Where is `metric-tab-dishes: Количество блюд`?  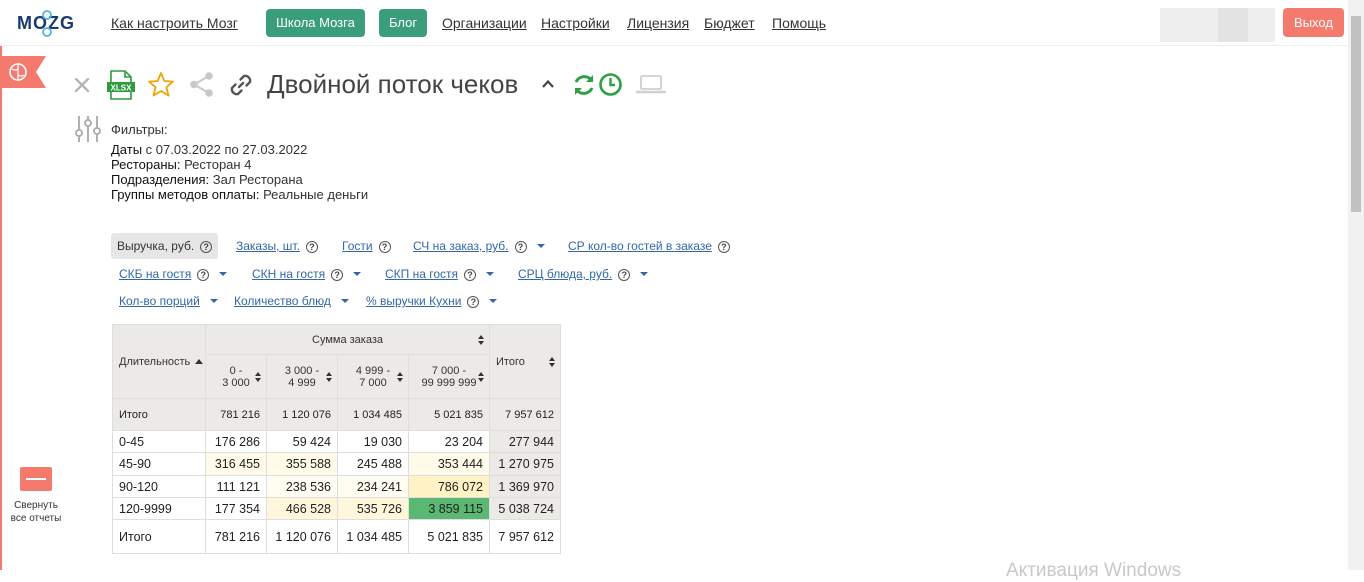 metric-tab-dishes: Количество блюд is located at coordinates (291, 301).